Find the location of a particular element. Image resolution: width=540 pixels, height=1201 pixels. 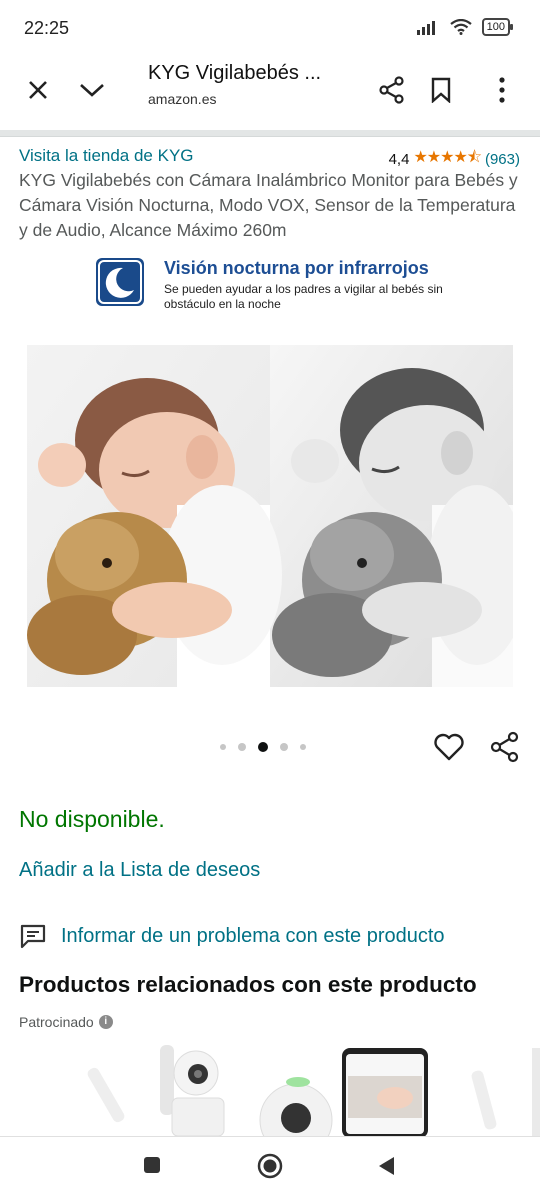

rating-count: (963) is located at coordinates (502, 159).